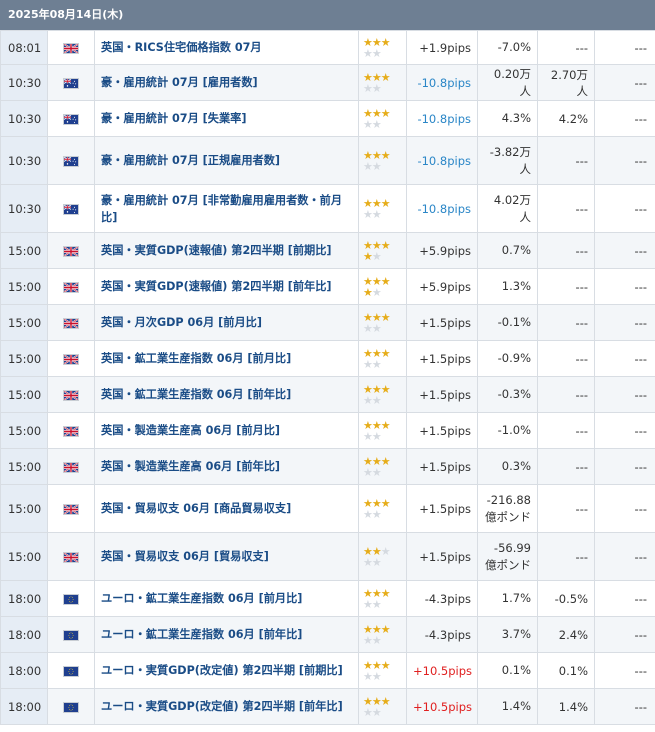 The height and width of the screenshot is (732, 655). Describe the element at coordinates (442, 598) in the screenshot. I see `pips-value: -4.3pips` at that location.